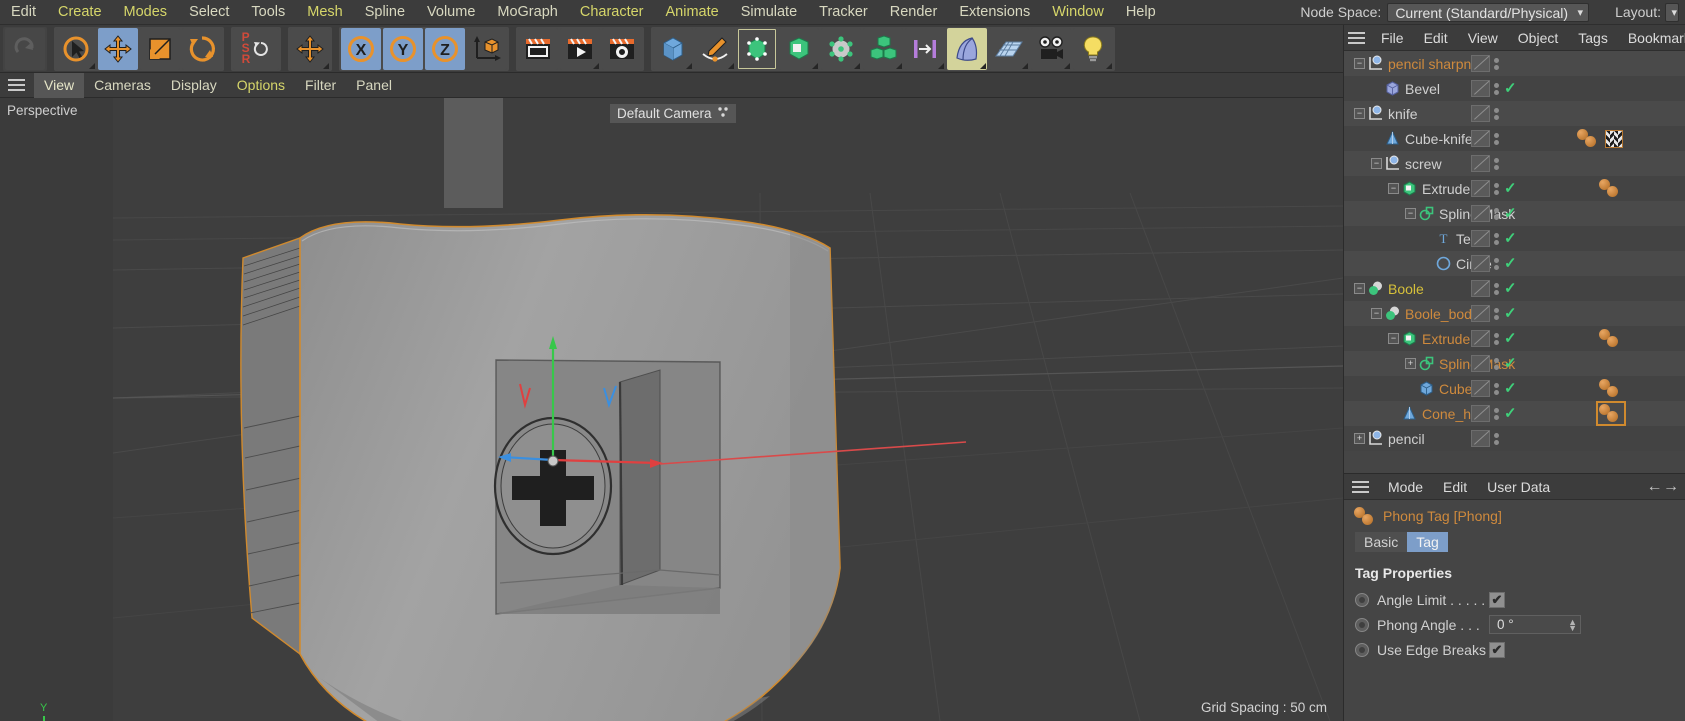 This screenshot has width=1685, height=721. I want to click on navigation-arrows: ← →, so click(1666, 487).